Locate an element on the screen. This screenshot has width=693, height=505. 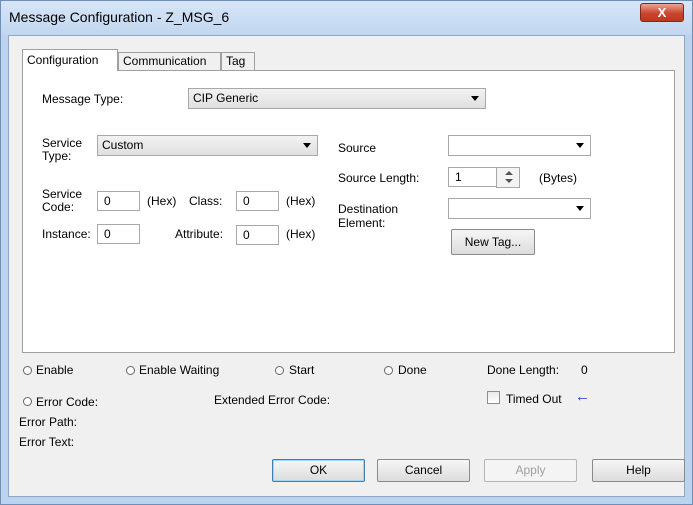
source-select is located at coordinates (519, 145).